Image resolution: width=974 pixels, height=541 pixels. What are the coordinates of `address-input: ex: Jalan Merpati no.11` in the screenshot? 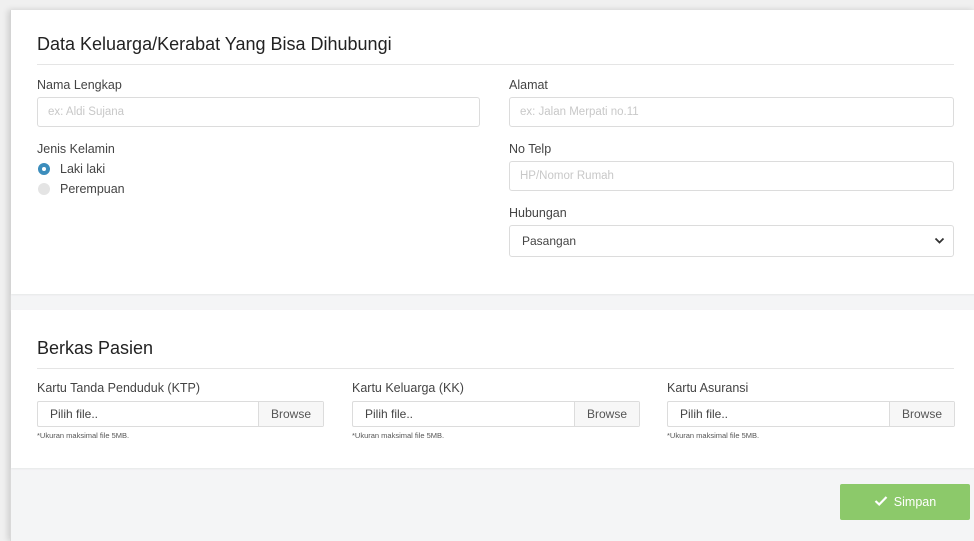 It's located at (731, 112).